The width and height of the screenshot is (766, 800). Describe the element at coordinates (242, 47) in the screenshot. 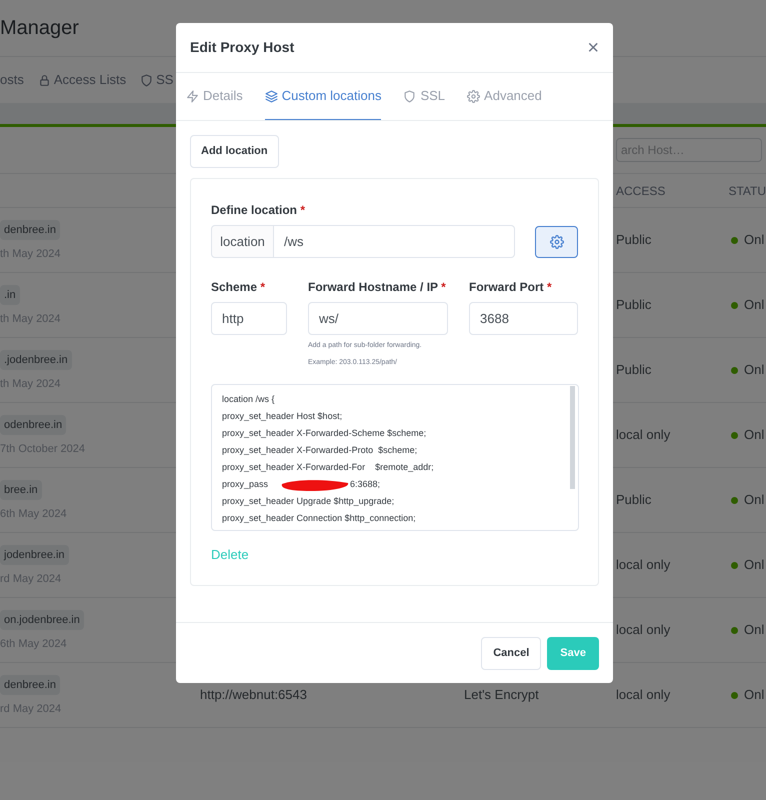

I see `modal-title: Edit Proxy Host` at that location.